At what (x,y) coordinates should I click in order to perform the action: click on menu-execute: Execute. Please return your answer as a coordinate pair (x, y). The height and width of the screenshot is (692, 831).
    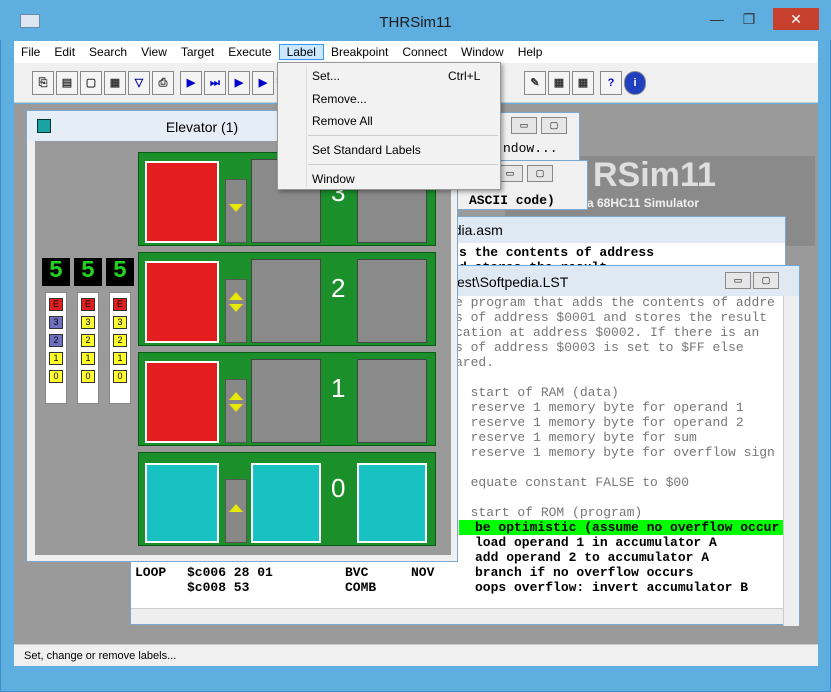
    Looking at the image, I should click on (249, 52).